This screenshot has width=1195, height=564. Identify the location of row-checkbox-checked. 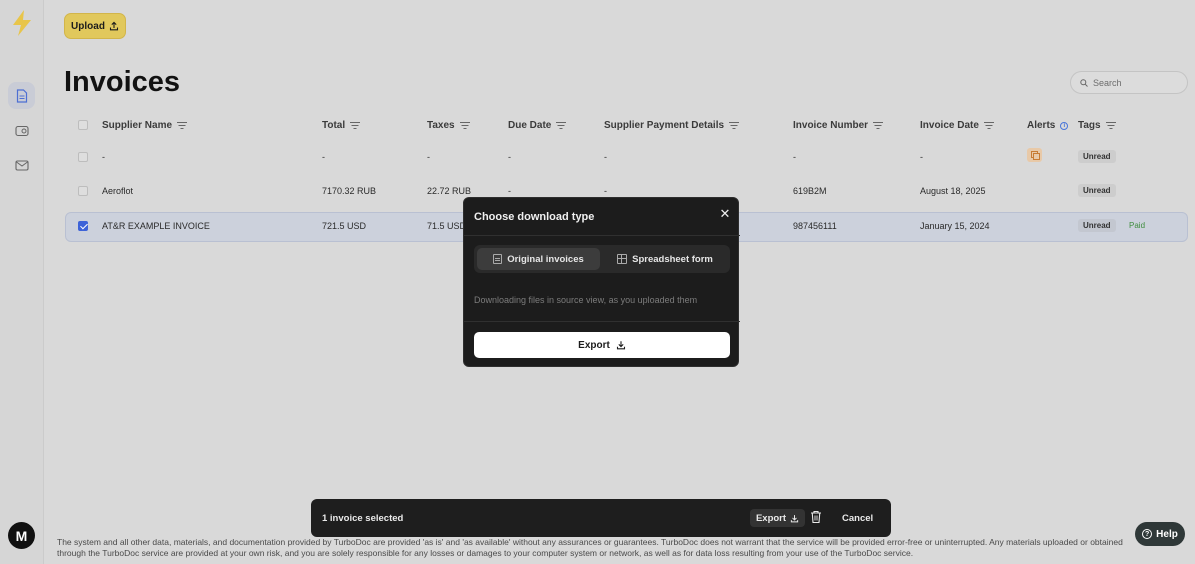
(83, 226).